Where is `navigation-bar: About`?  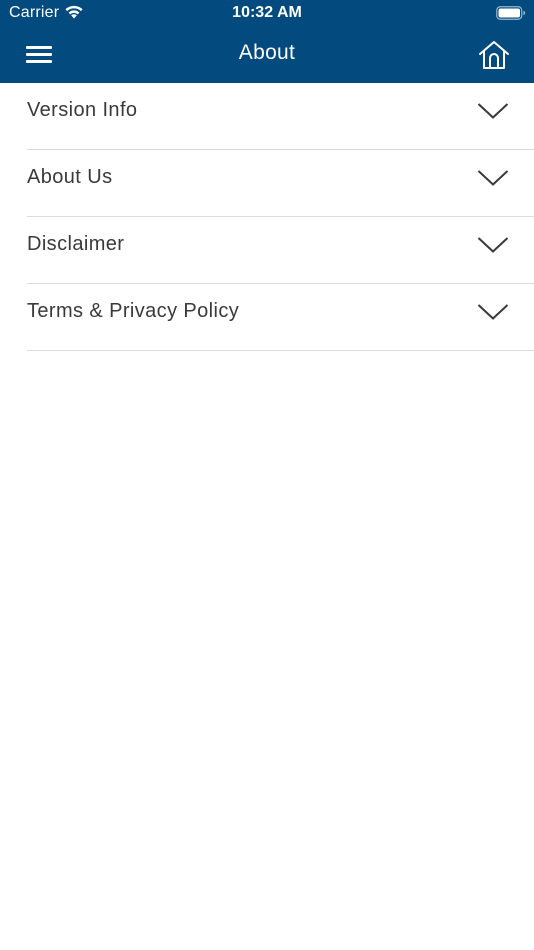
navigation-bar: About is located at coordinates (267, 55).